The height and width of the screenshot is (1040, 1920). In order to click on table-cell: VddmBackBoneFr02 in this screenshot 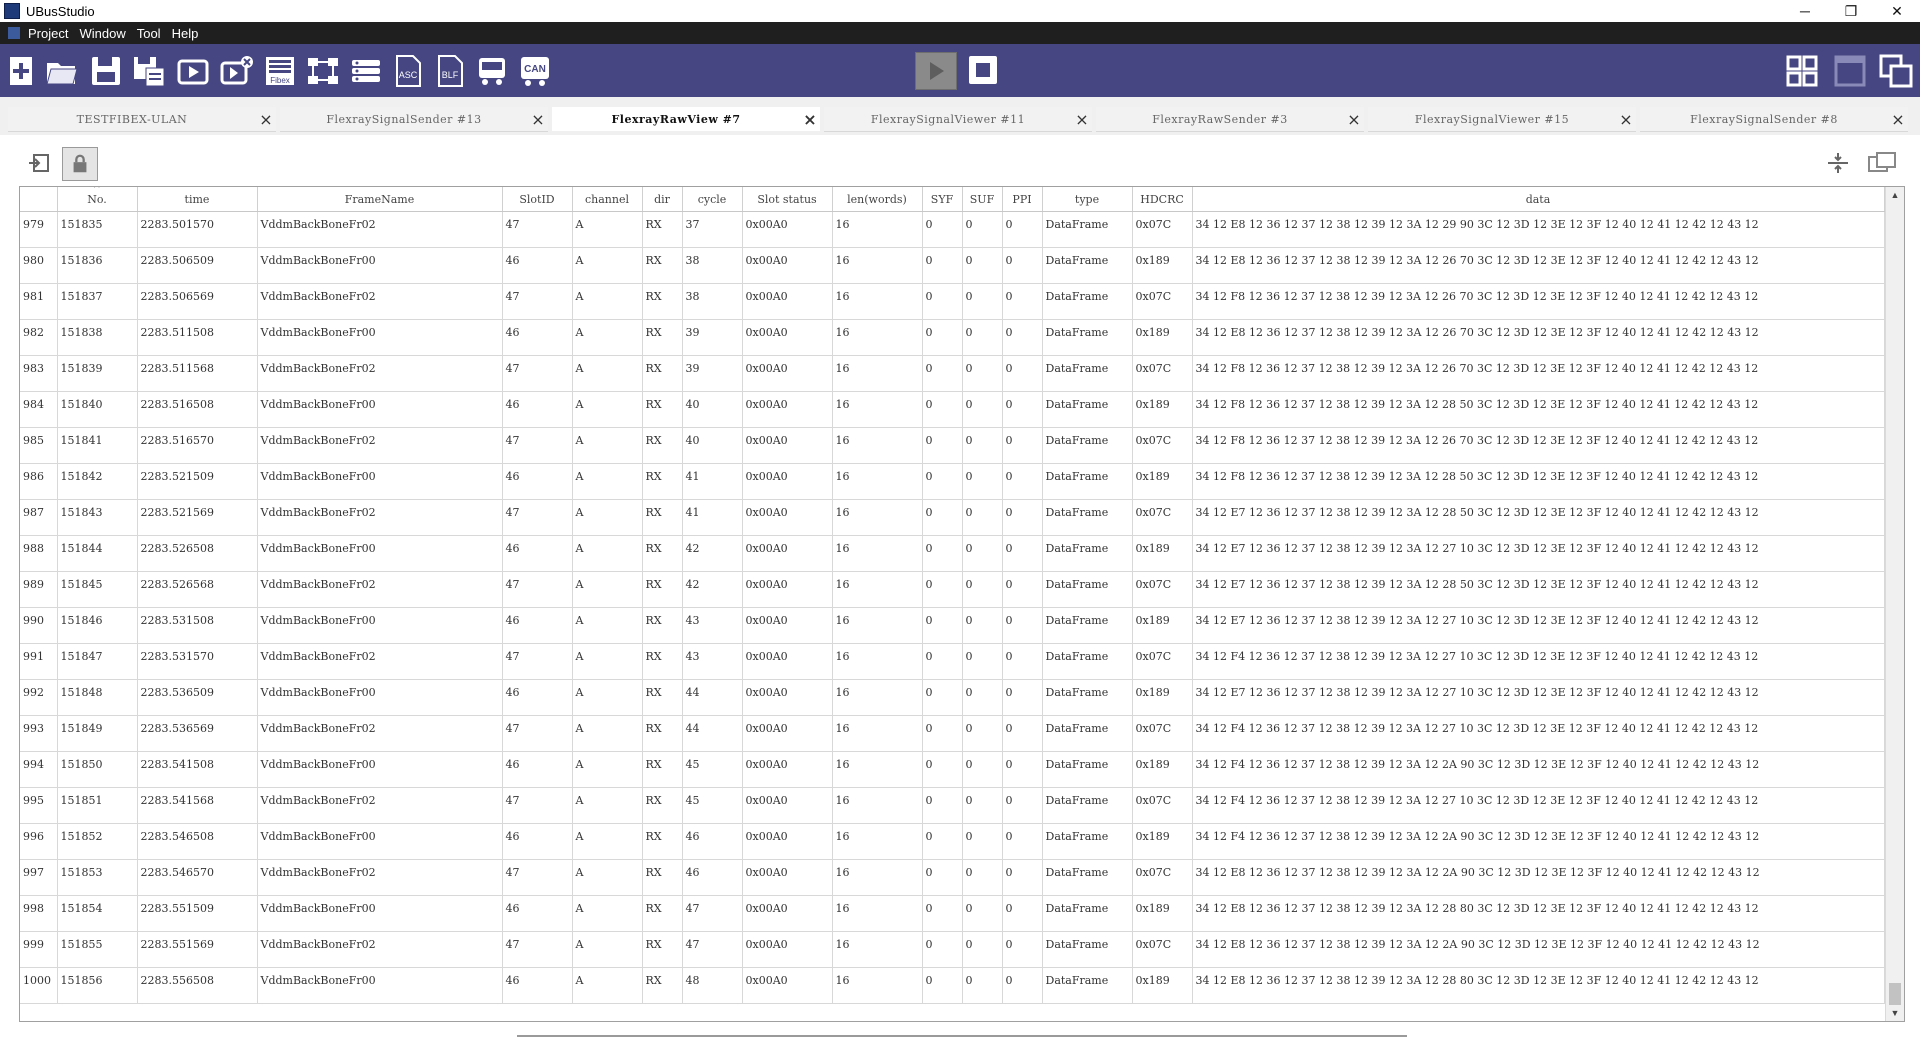, I will do `click(380, 949)`.